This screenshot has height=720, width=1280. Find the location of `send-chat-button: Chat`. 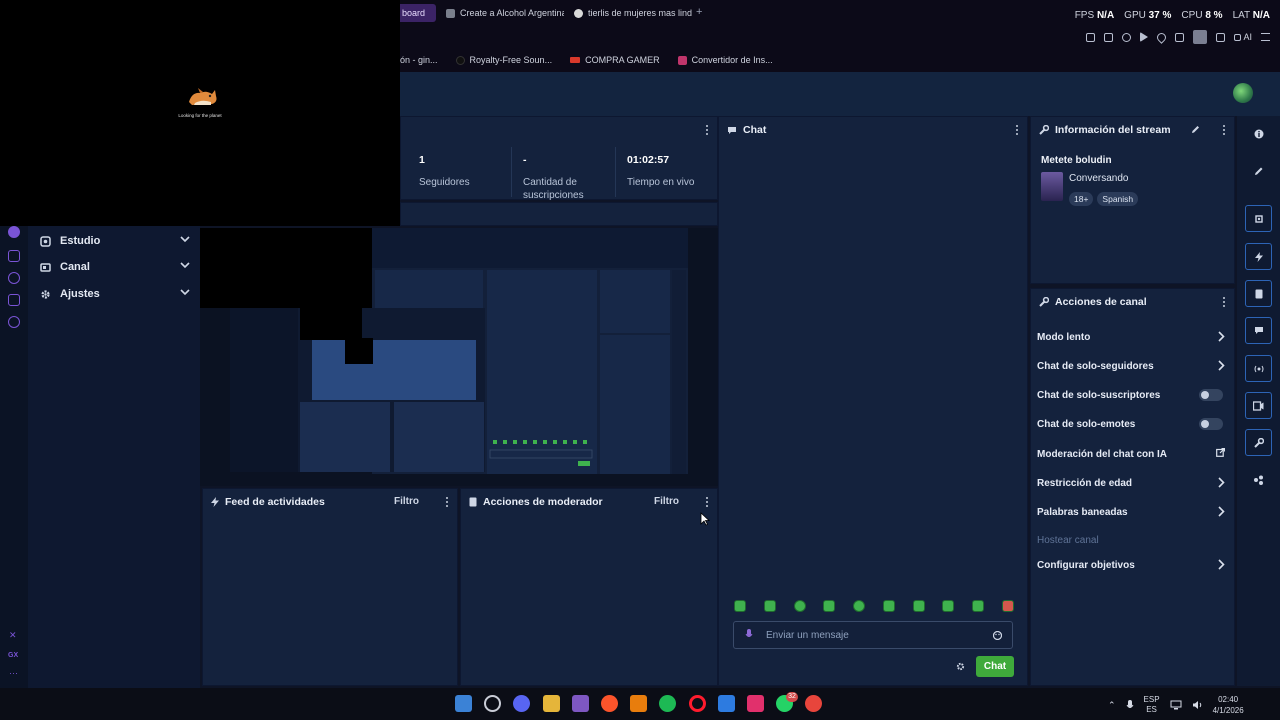

send-chat-button: Chat is located at coordinates (995, 666).